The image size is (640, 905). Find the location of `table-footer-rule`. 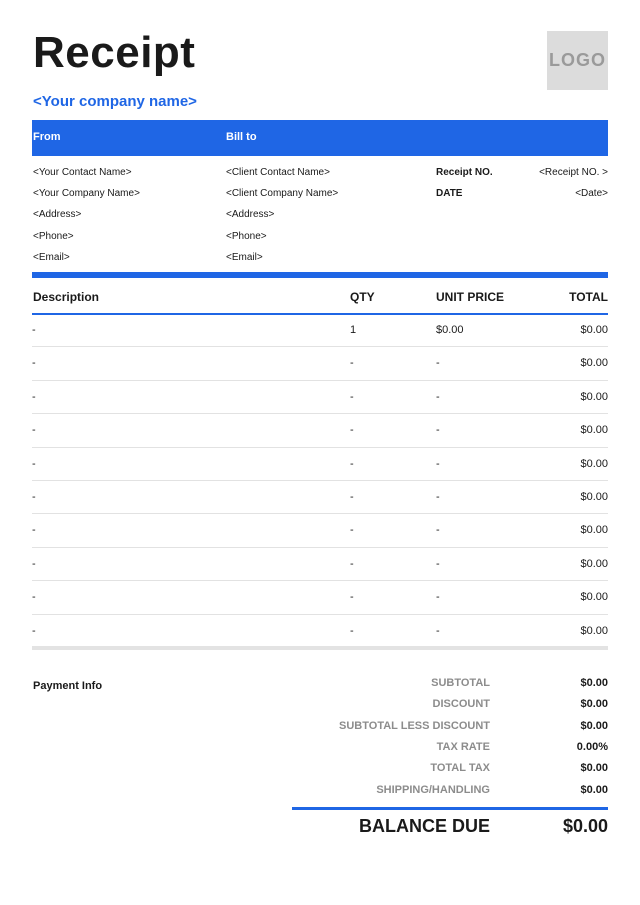

table-footer-rule is located at coordinates (320, 648).